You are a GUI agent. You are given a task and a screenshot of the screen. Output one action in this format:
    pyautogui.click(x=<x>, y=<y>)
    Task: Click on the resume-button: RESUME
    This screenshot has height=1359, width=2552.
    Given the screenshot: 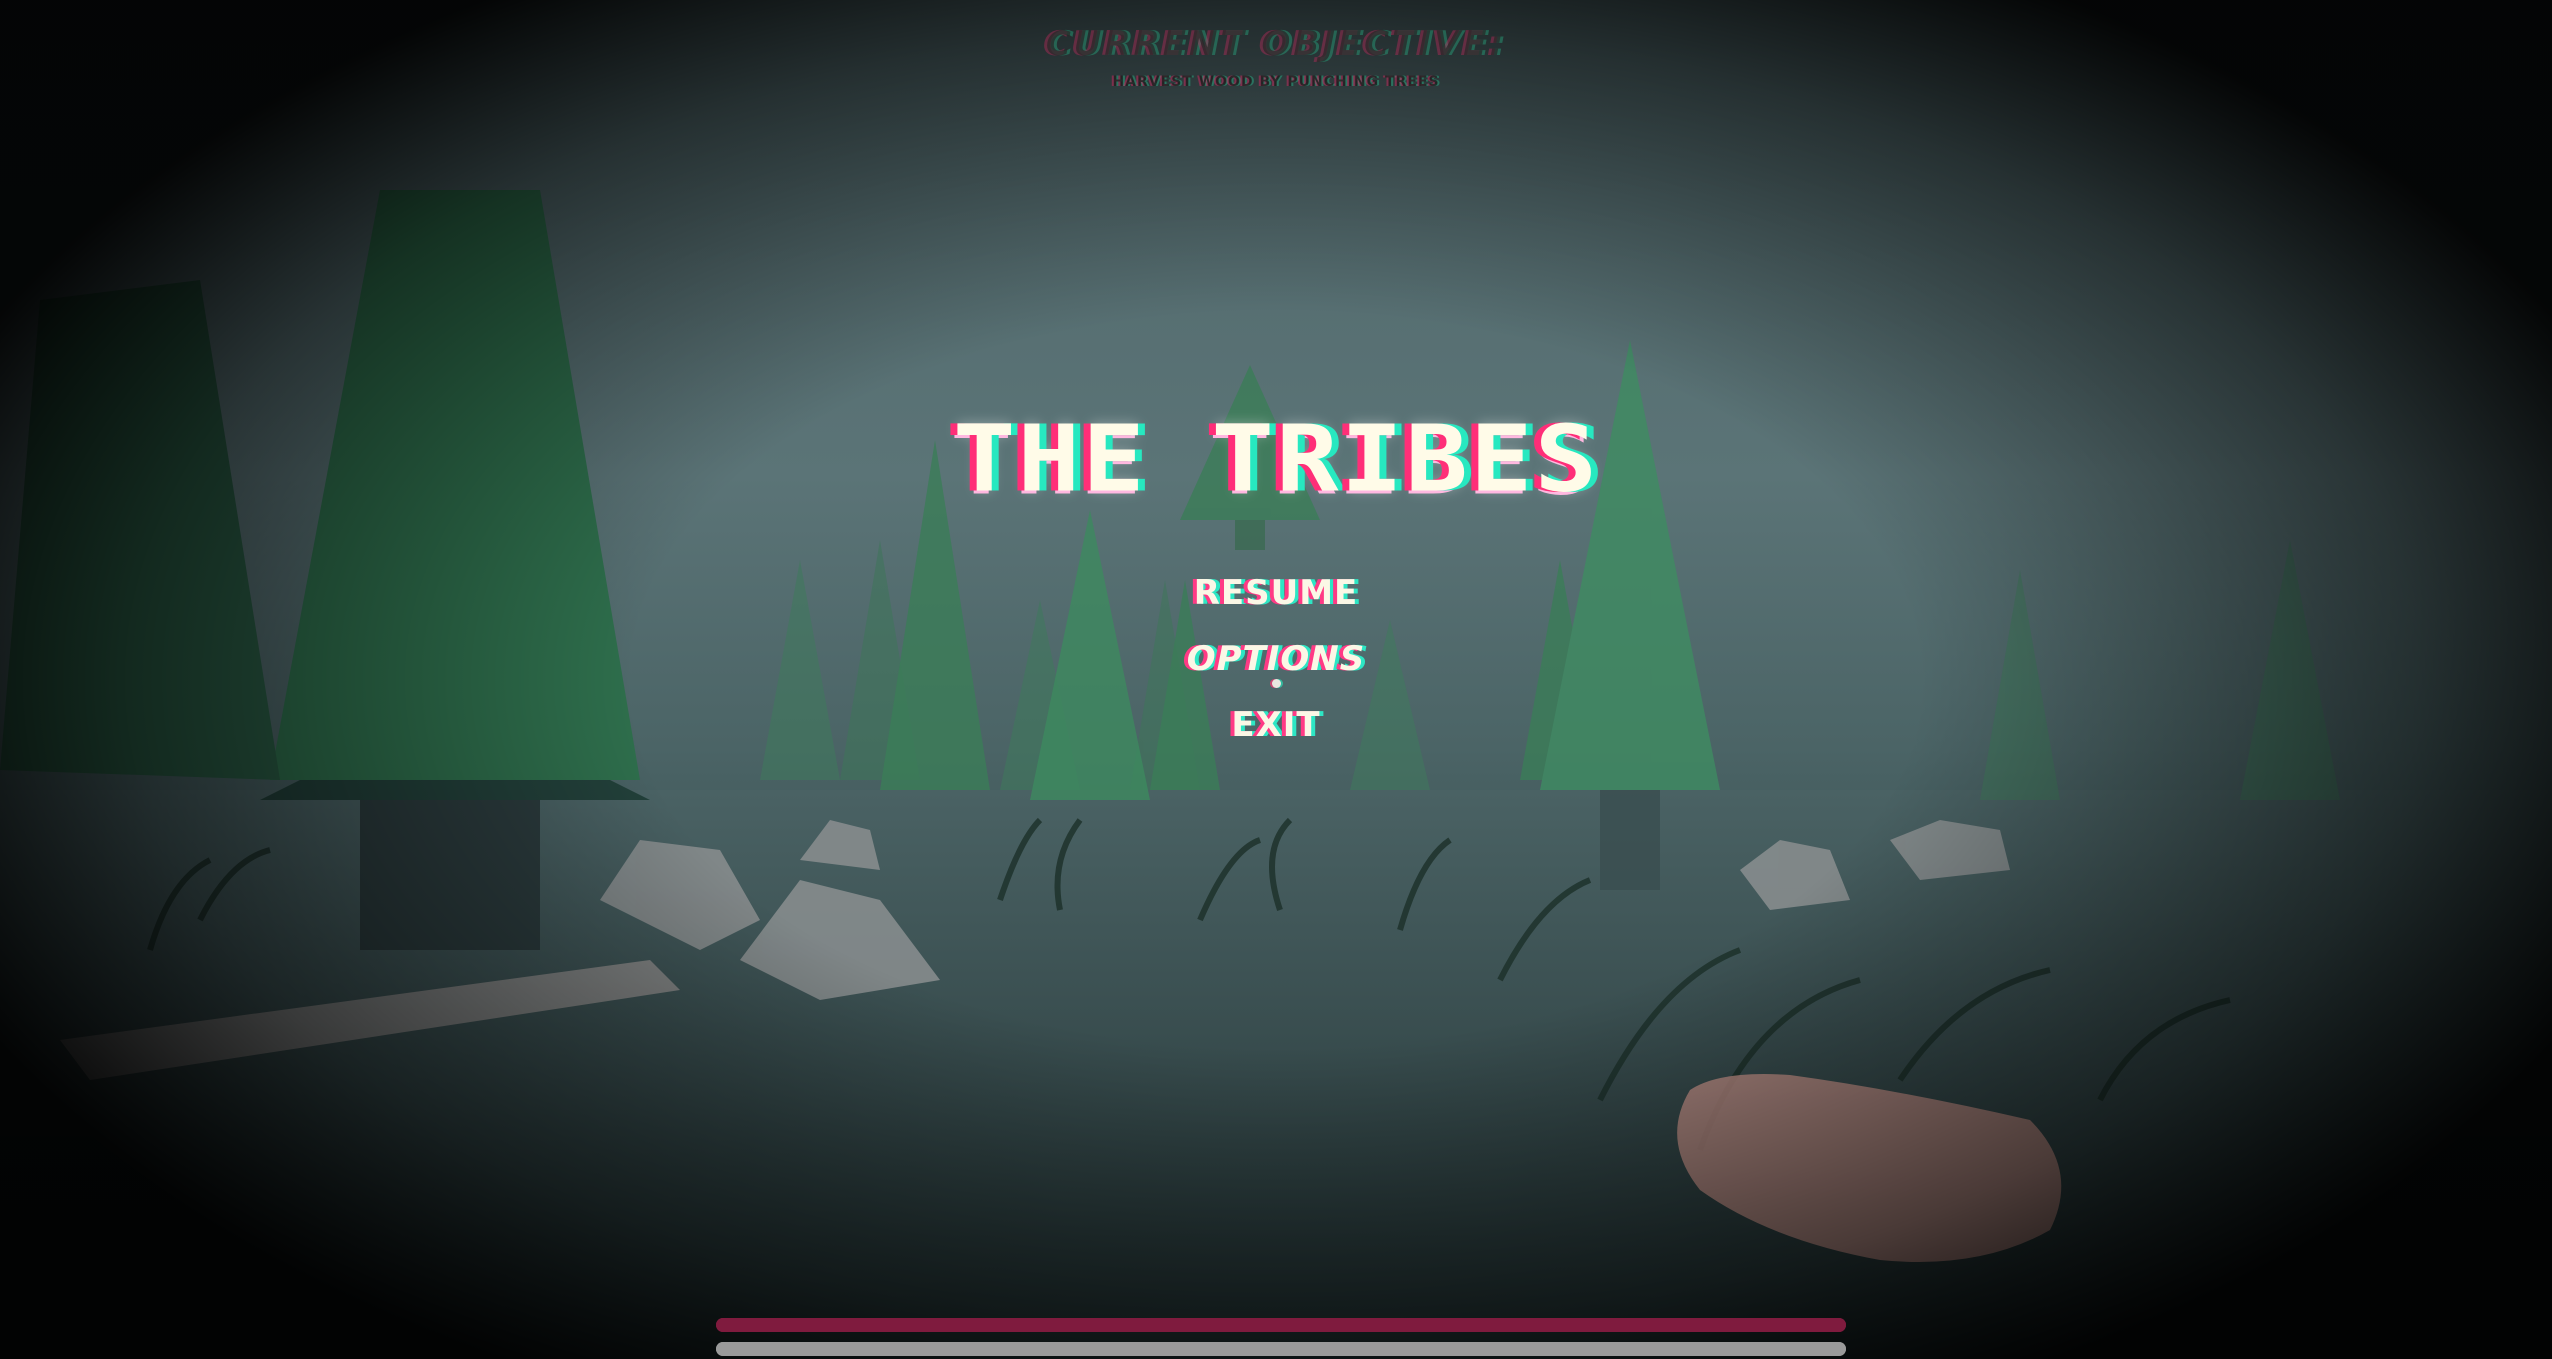 What is the action you would take?
    pyautogui.click(x=1276, y=593)
    